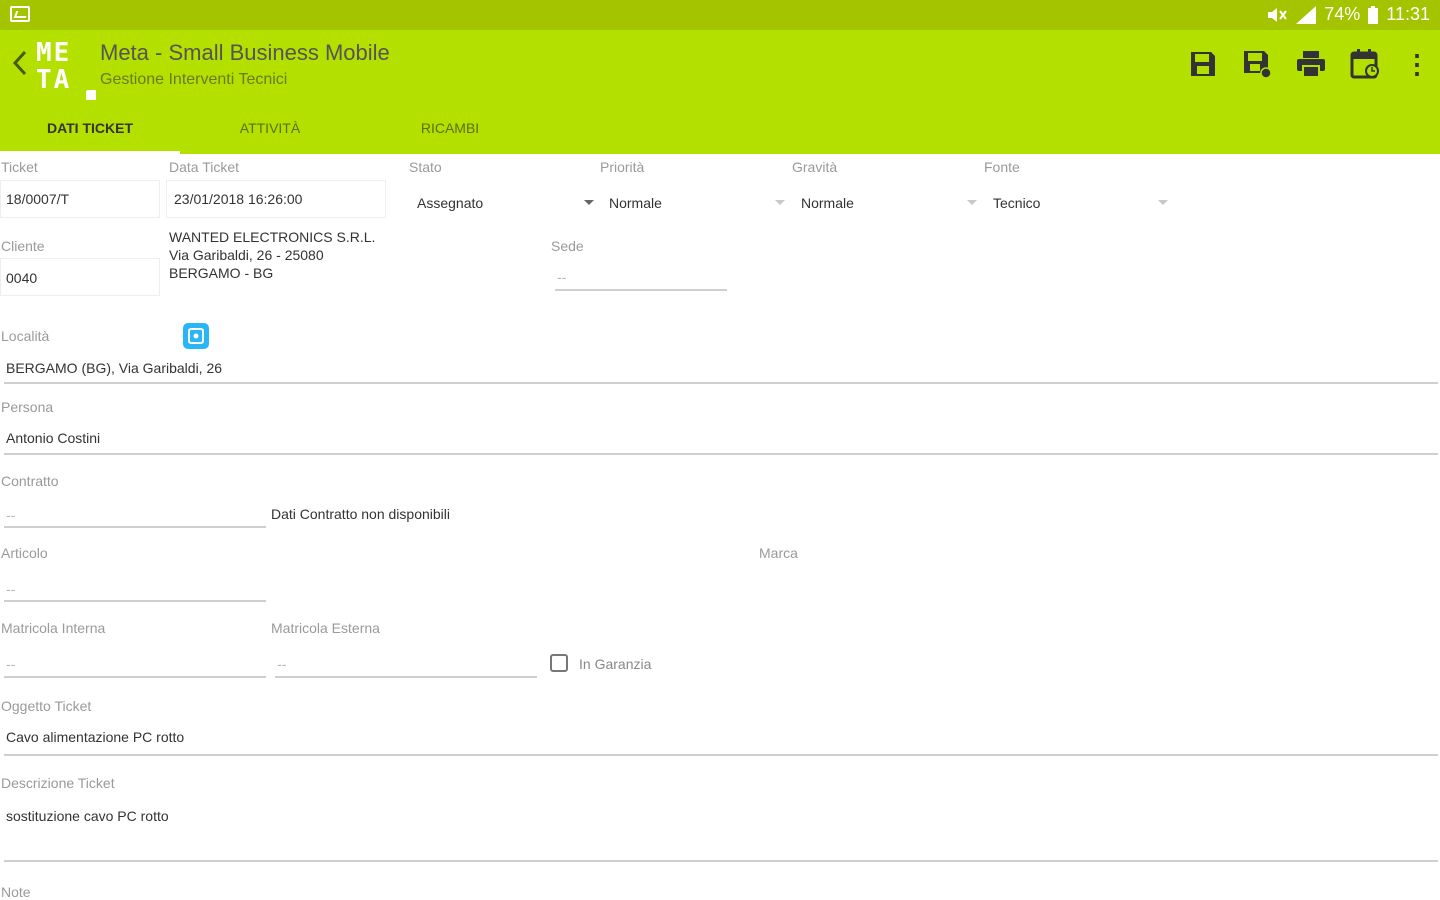 The image size is (1440, 900). I want to click on descrizione-underline, so click(721, 861).